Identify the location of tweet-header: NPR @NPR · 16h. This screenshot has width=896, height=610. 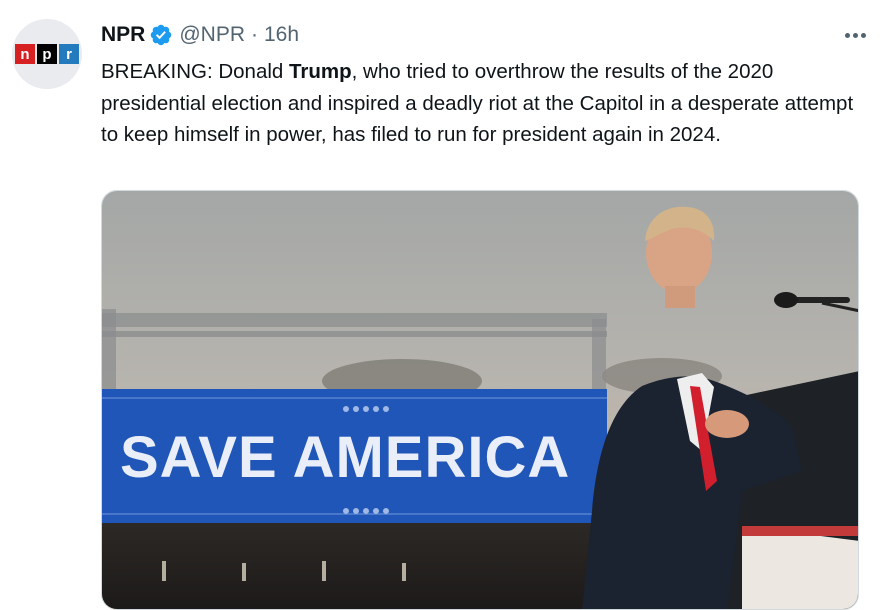
(200, 35).